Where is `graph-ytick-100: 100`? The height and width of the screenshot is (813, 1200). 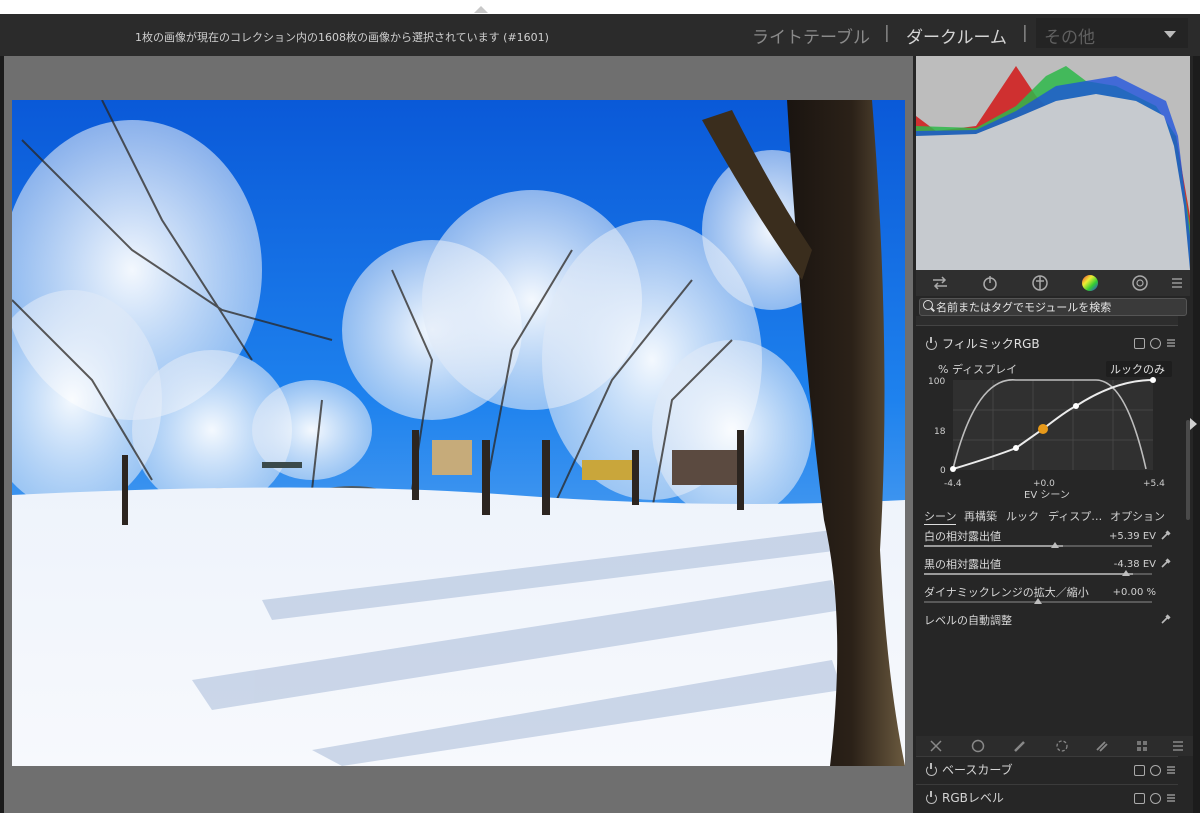
graph-ytick-100: 100 is located at coordinates (936, 382).